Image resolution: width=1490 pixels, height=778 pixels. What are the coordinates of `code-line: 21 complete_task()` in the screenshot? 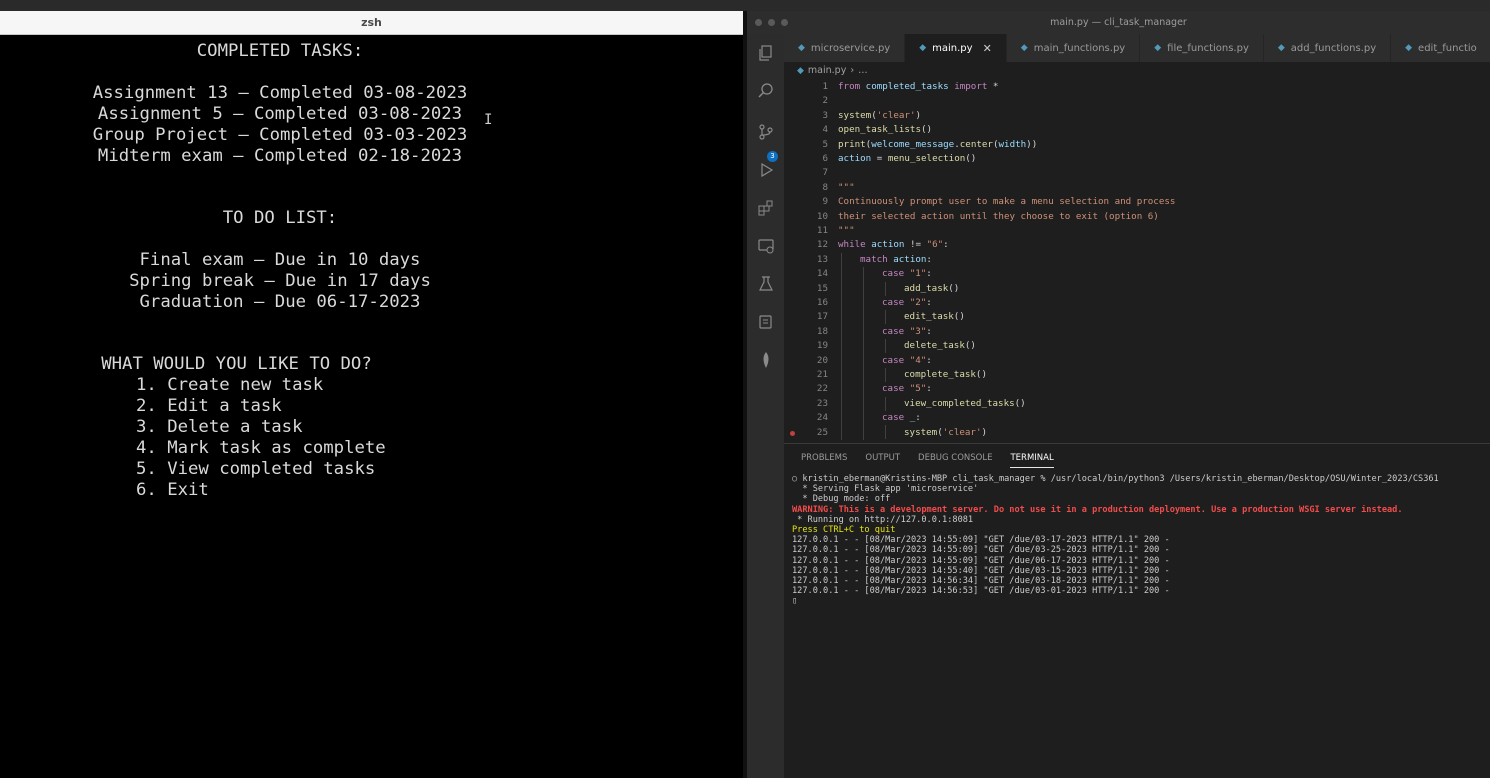 It's located at (1137, 375).